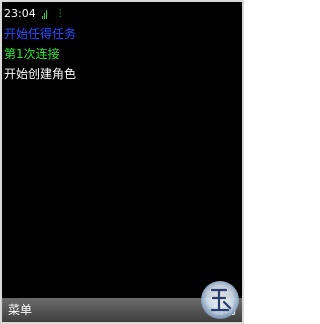 This screenshot has width=320, height=324. I want to click on signal-dots-icon: ⋮, so click(60, 14).